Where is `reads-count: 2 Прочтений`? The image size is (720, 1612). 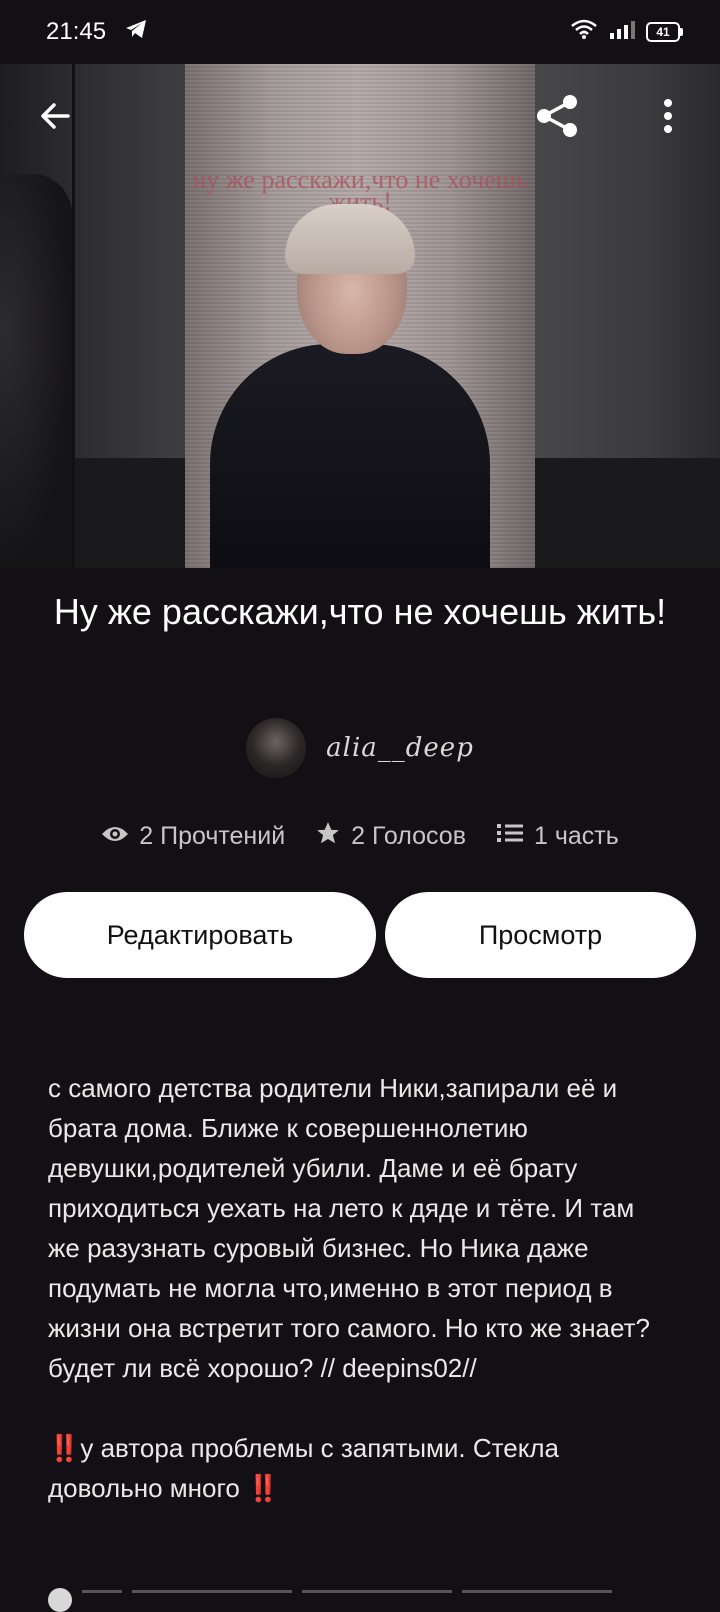
reads-count: 2 Прочтений is located at coordinates (212, 836).